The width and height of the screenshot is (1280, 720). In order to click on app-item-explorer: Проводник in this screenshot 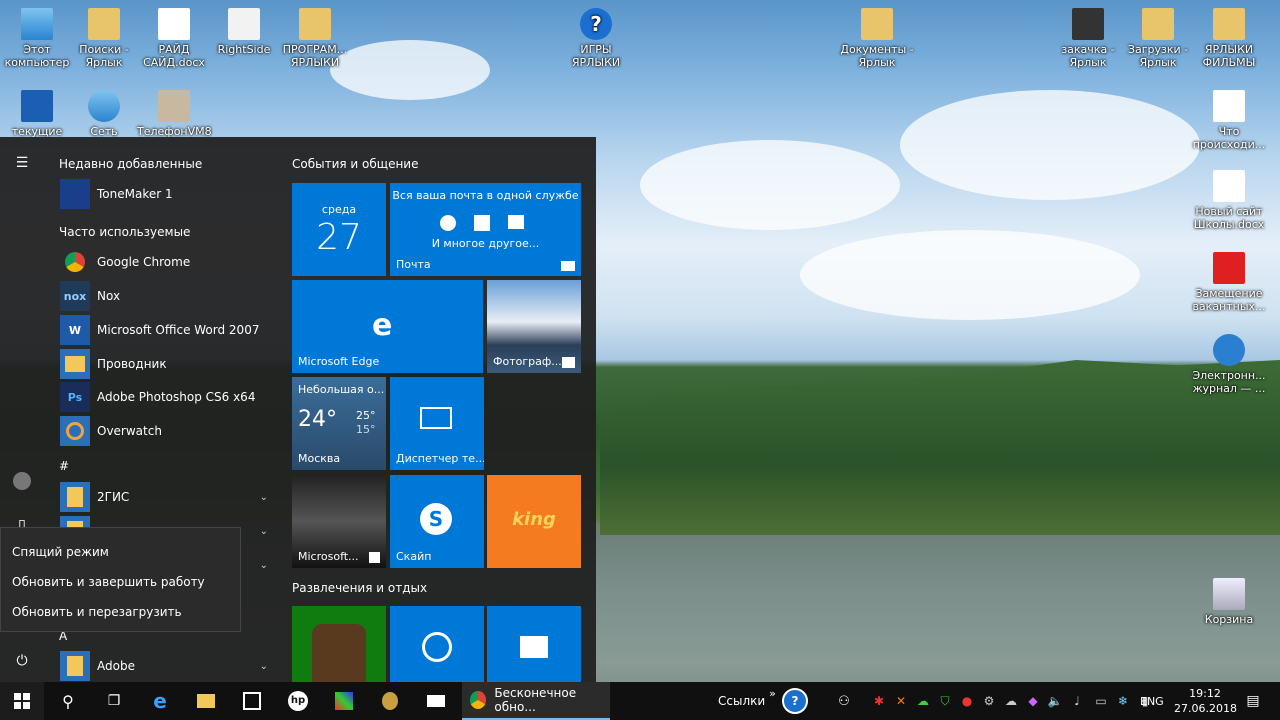, I will do `click(170, 364)`.